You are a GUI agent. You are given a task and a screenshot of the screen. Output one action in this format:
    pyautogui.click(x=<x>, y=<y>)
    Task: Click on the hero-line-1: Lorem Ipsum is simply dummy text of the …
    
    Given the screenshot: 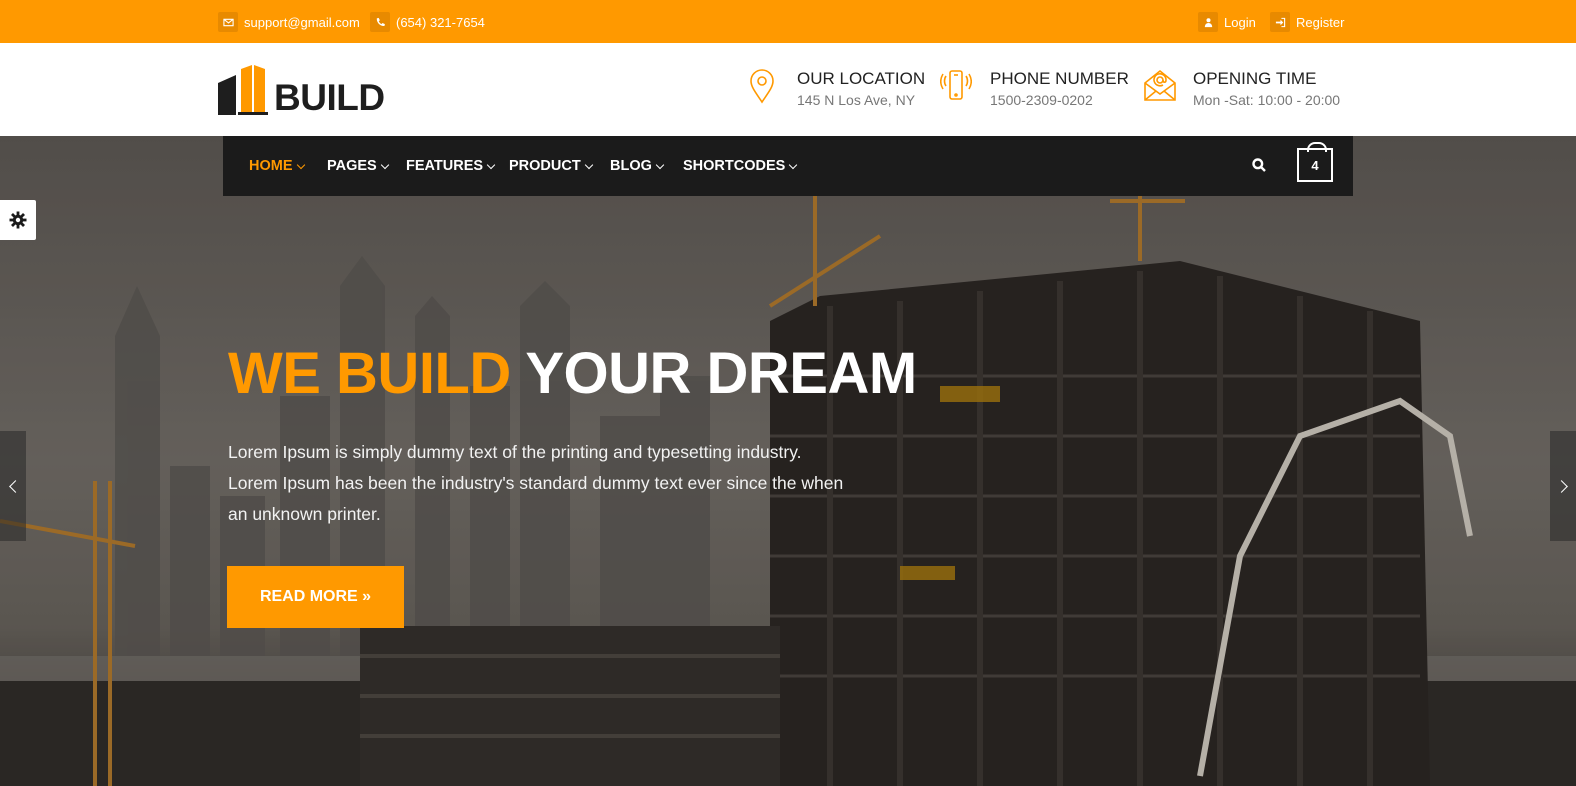 What is the action you would take?
    pyautogui.click(x=515, y=452)
    